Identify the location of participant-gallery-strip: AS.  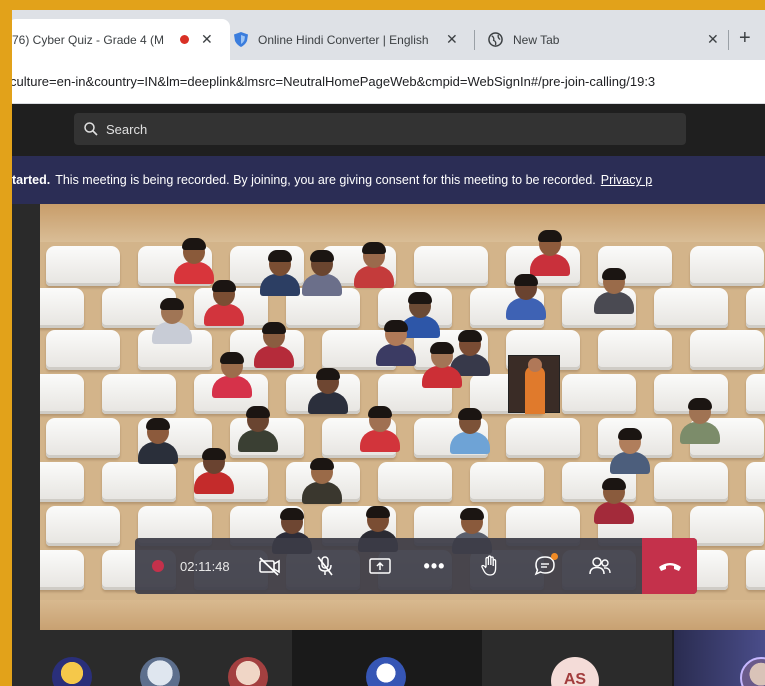
(388, 658).